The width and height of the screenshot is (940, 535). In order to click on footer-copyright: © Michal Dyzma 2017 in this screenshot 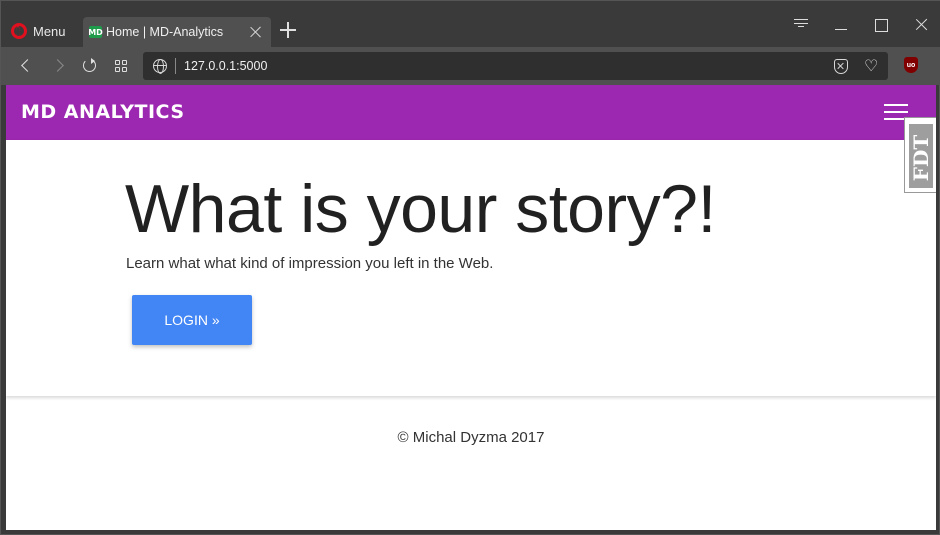, I will do `click(471, 437)`.